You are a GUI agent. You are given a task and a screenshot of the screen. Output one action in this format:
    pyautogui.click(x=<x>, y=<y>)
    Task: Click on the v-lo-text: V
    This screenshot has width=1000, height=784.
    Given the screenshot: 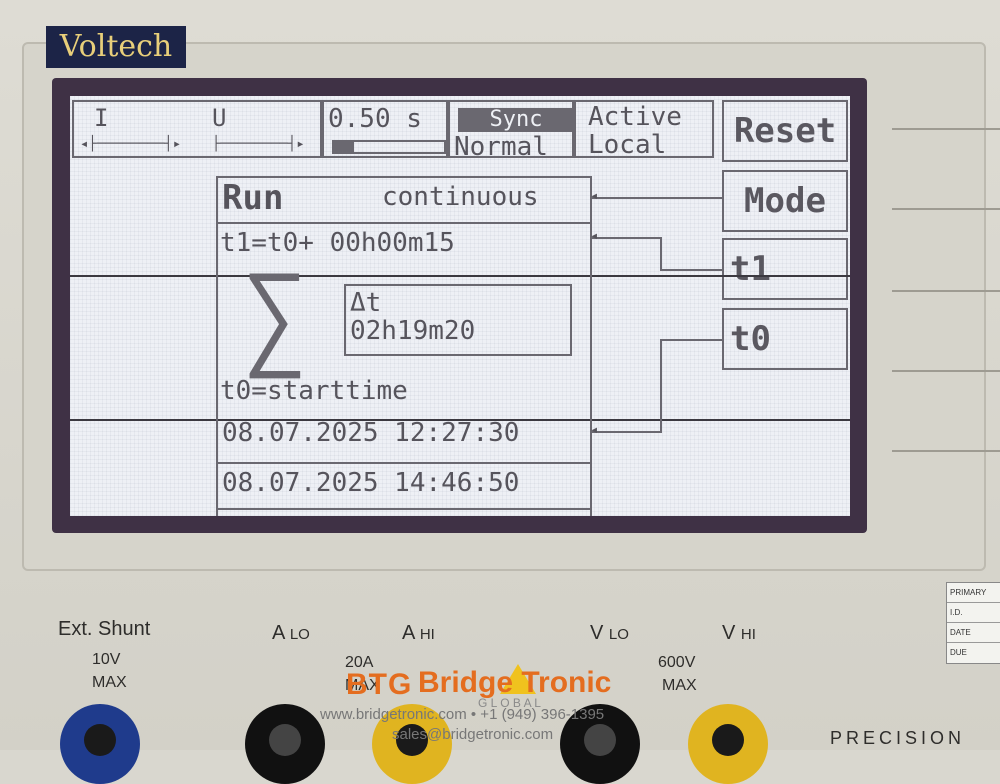 What is the action you would take?
    pyautogui.click(x=597, y=633)
    